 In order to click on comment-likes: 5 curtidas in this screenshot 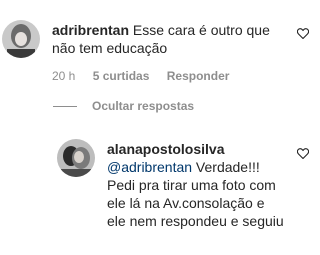, I will do `click(121, 76)`.